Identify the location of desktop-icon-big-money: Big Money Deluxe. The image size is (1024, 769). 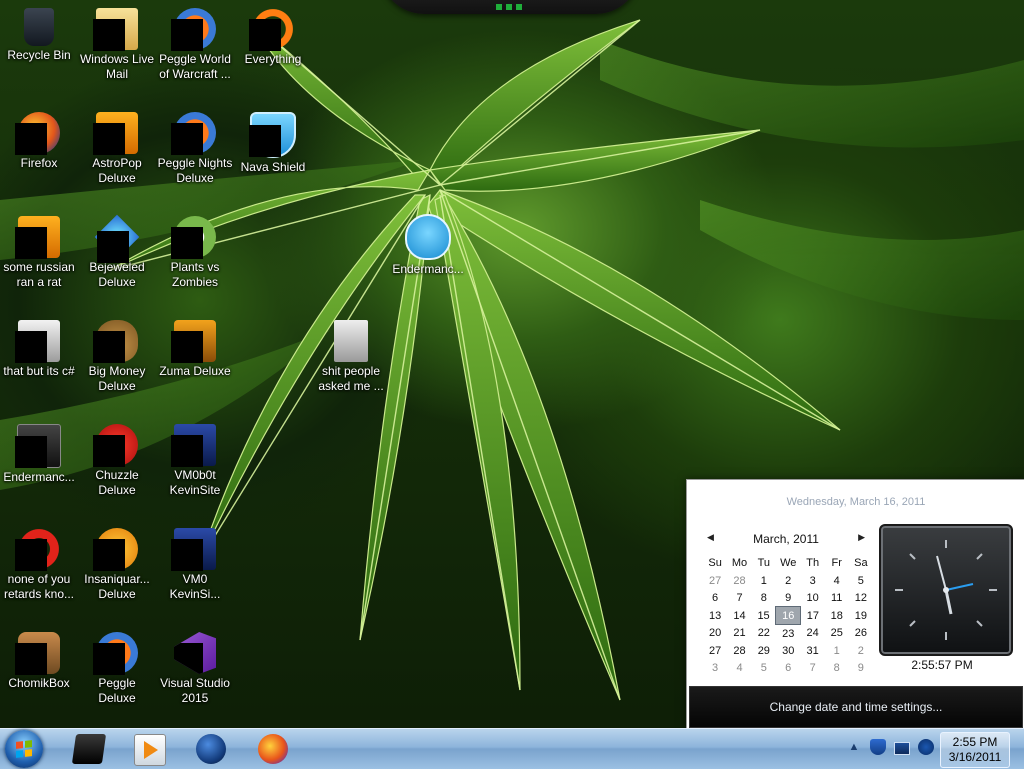
(117, 357).